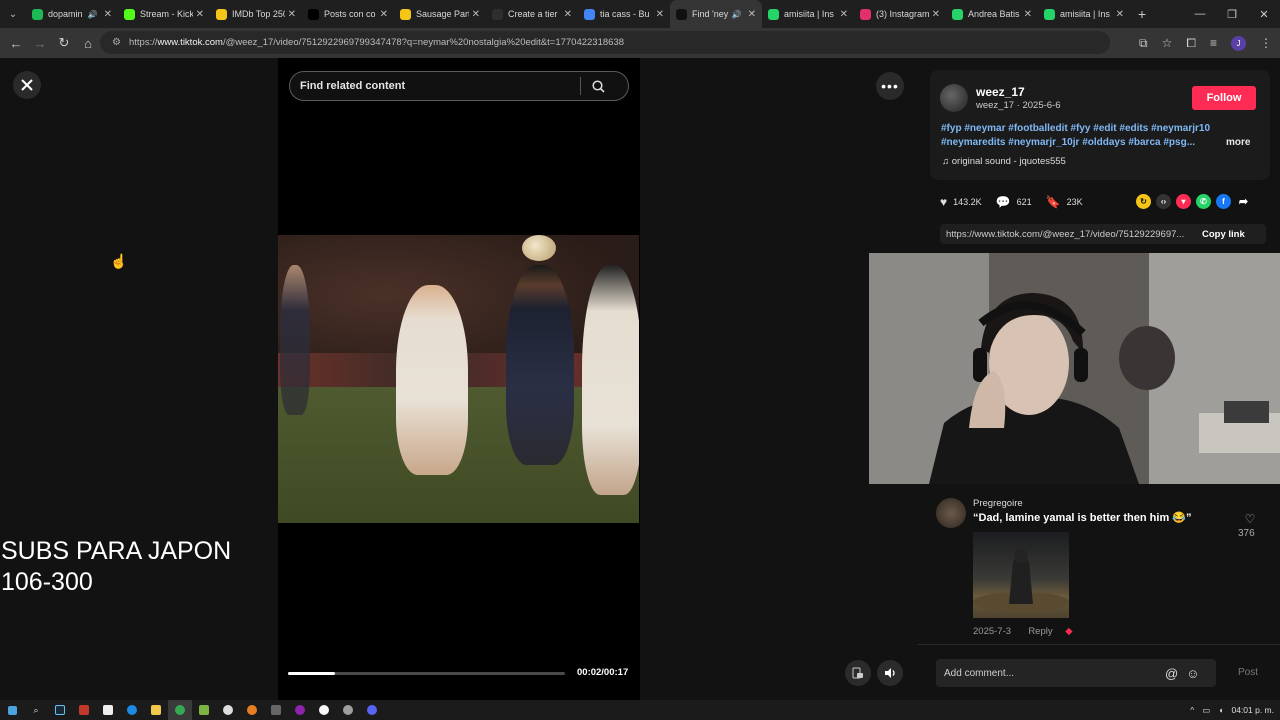  Describe the element at coordinates (1040, 631) in the screenshot. I see `reply-button: Reply` at that location.